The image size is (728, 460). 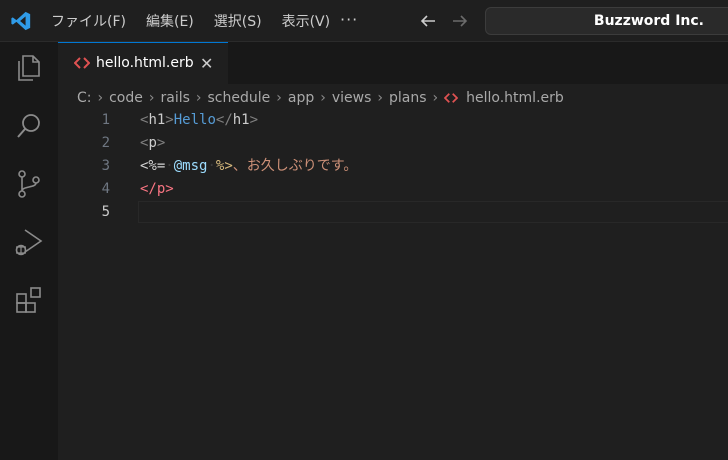 What do you see at coordinates (352, 98) in the screenshot?
I see `breadcrumb-item: views` at bounding box center [352, 98].